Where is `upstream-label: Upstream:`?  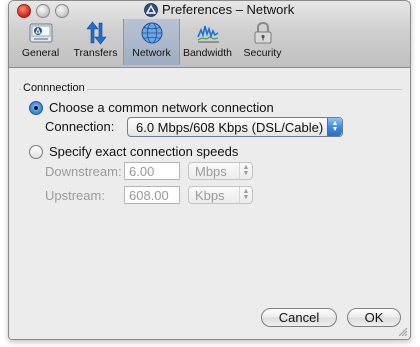 upstream-label: Upstream: is located at coordinates (75, 195).